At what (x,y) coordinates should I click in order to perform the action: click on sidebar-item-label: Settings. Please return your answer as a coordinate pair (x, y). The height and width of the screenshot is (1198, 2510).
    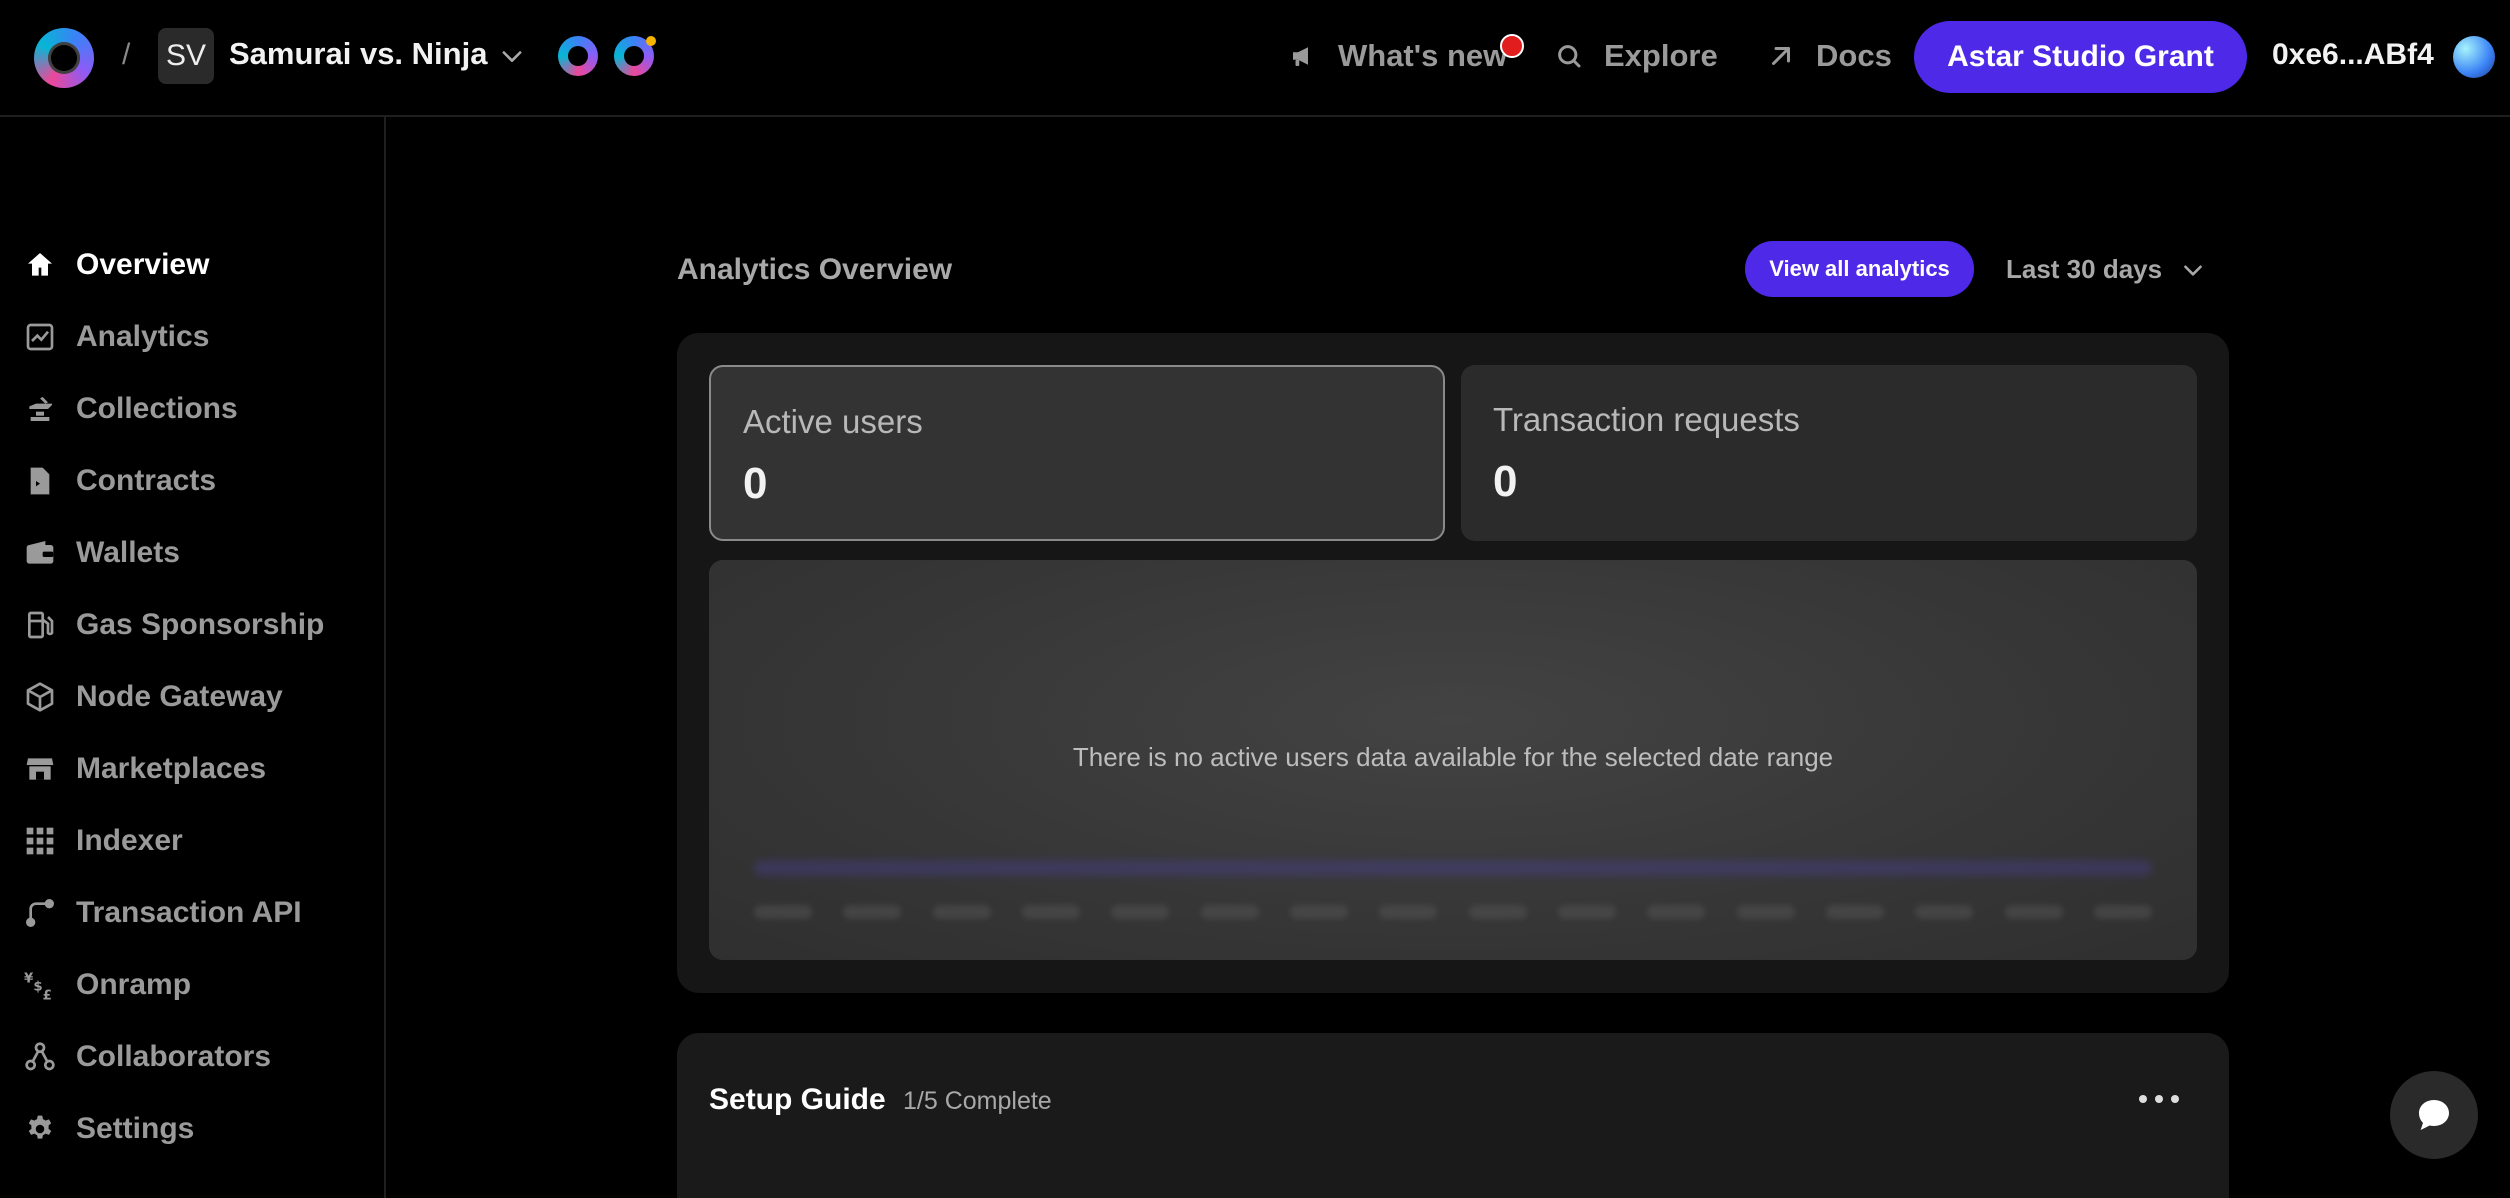
    Looking at the image, I should click on (135, 1128).